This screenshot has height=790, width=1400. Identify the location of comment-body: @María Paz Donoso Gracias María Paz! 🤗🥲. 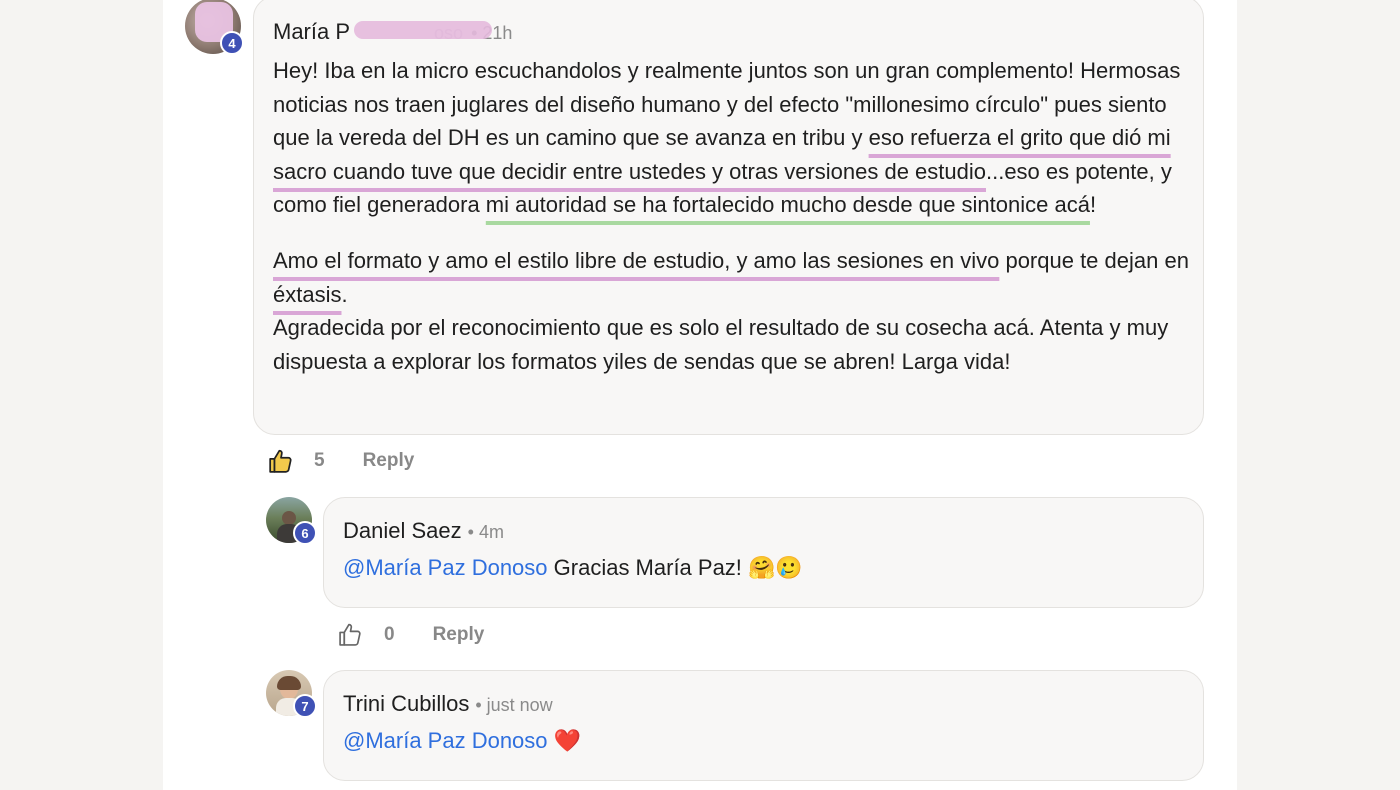
(573, 568).